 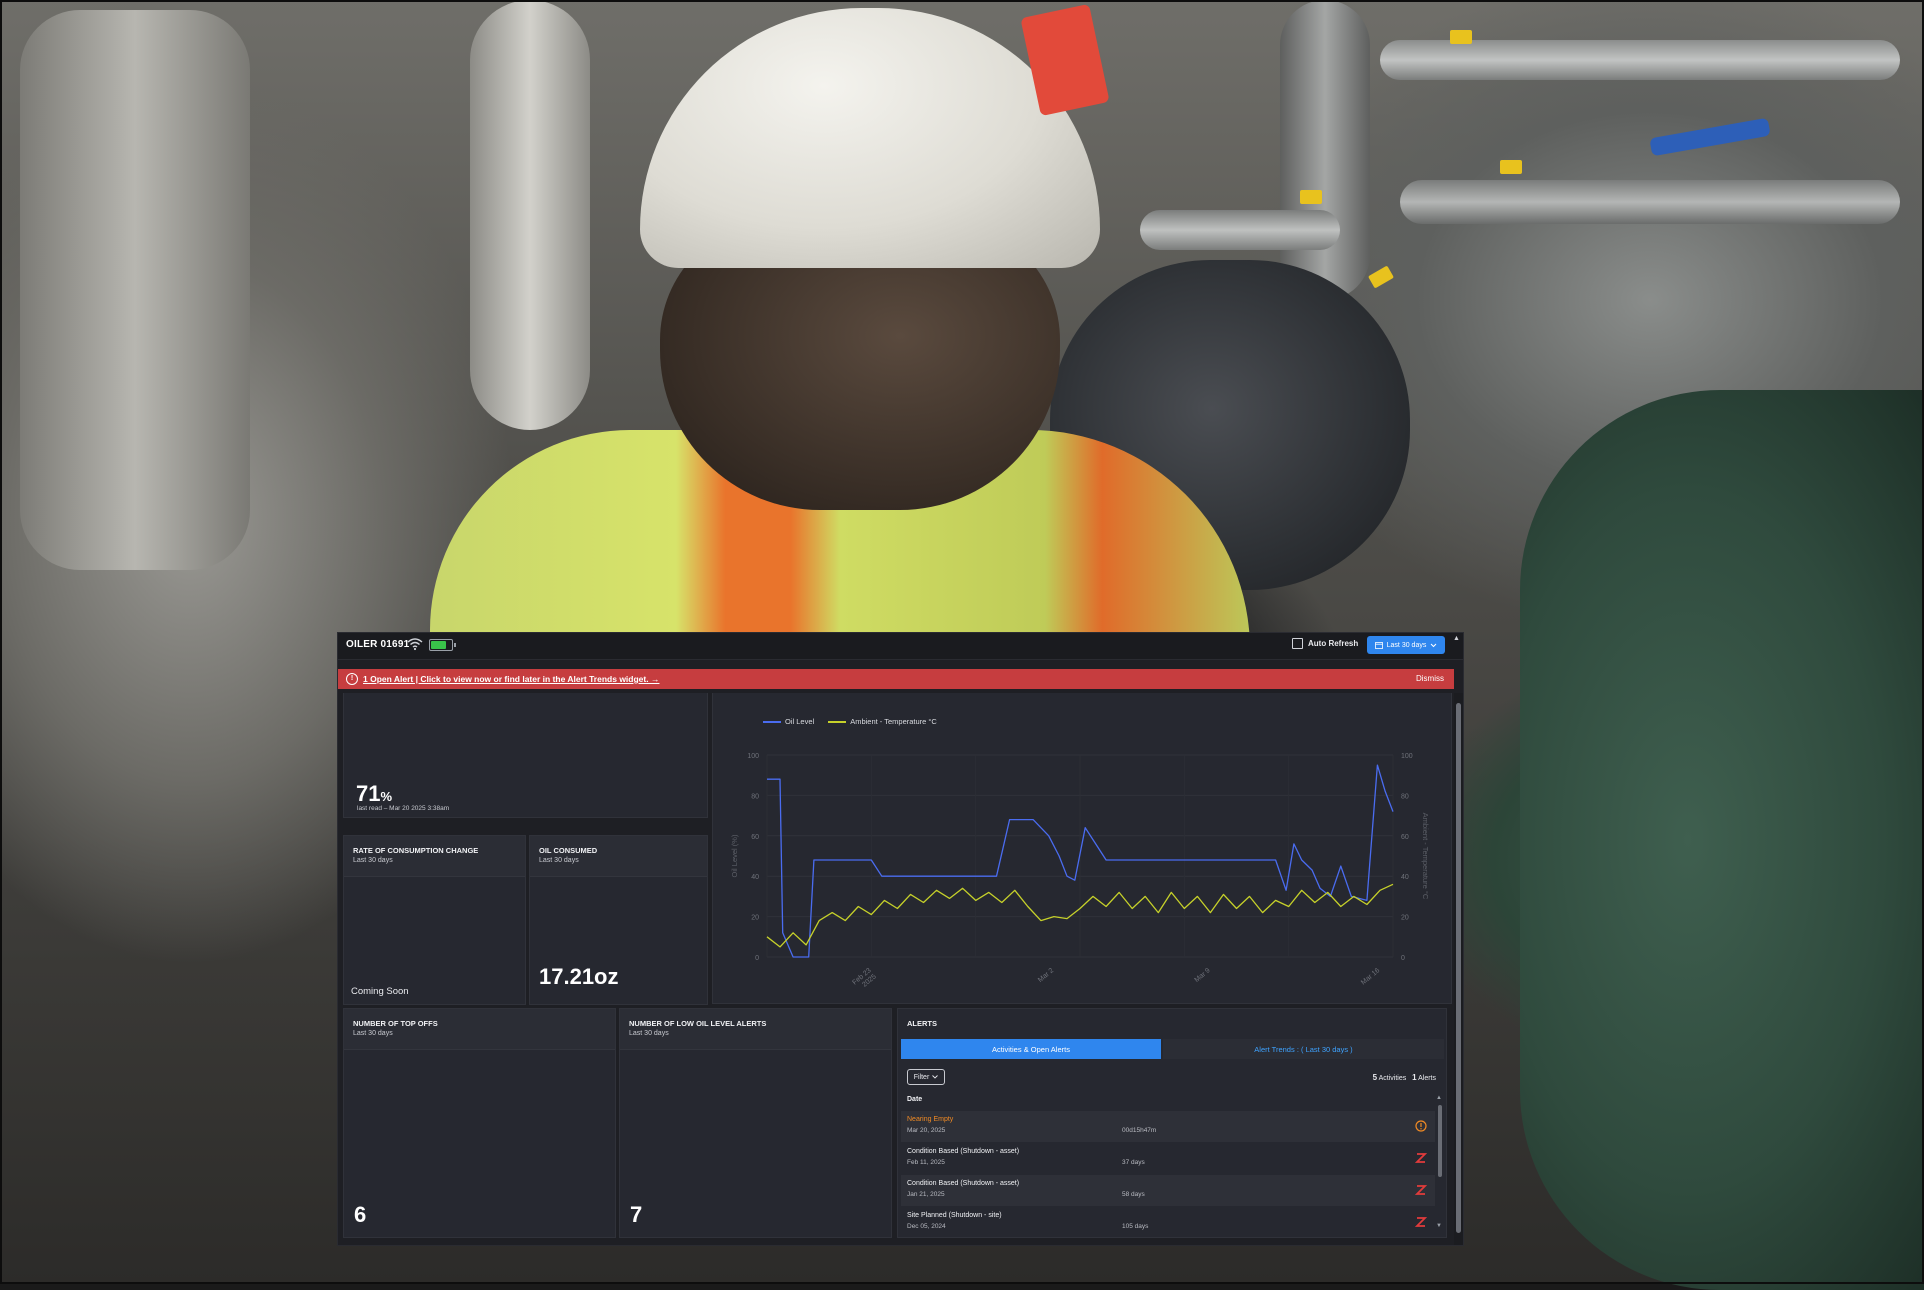 What do you see at coordinates (378, 644) in the screenshot?
I see `device-name: OILER 01691` at bounding box center [378, 644].